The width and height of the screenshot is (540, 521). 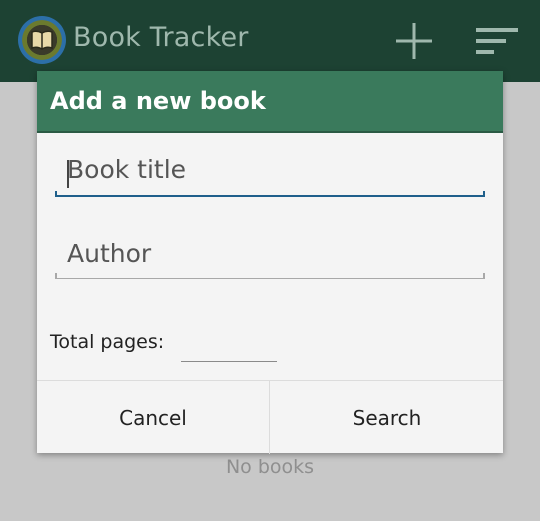 I want to click on book-title-field, so click(x=276, y=176).